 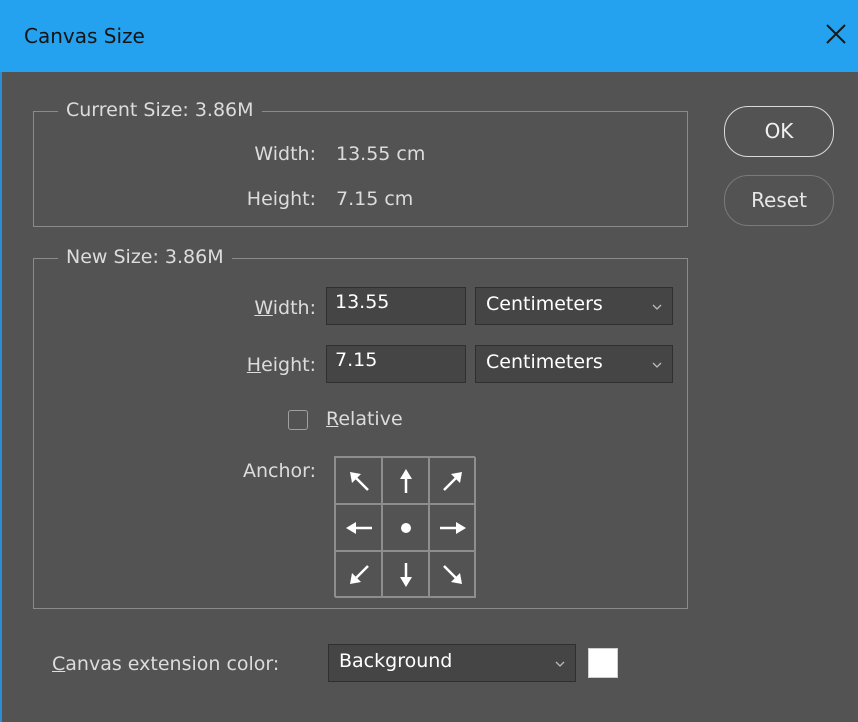 I want to click on extension-color-swatch, so click(x=603, y=663).